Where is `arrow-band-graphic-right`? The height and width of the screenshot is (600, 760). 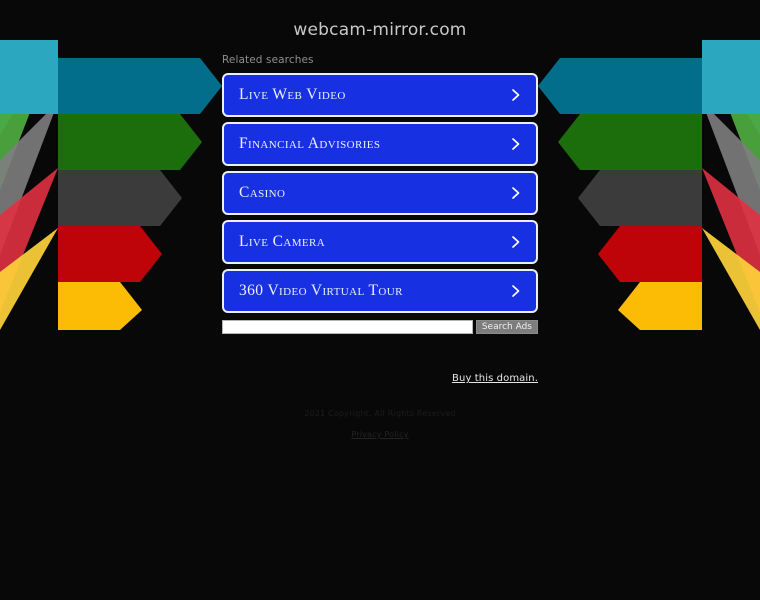 arrow-band-graphic-right is located at coordinates (647, 185).